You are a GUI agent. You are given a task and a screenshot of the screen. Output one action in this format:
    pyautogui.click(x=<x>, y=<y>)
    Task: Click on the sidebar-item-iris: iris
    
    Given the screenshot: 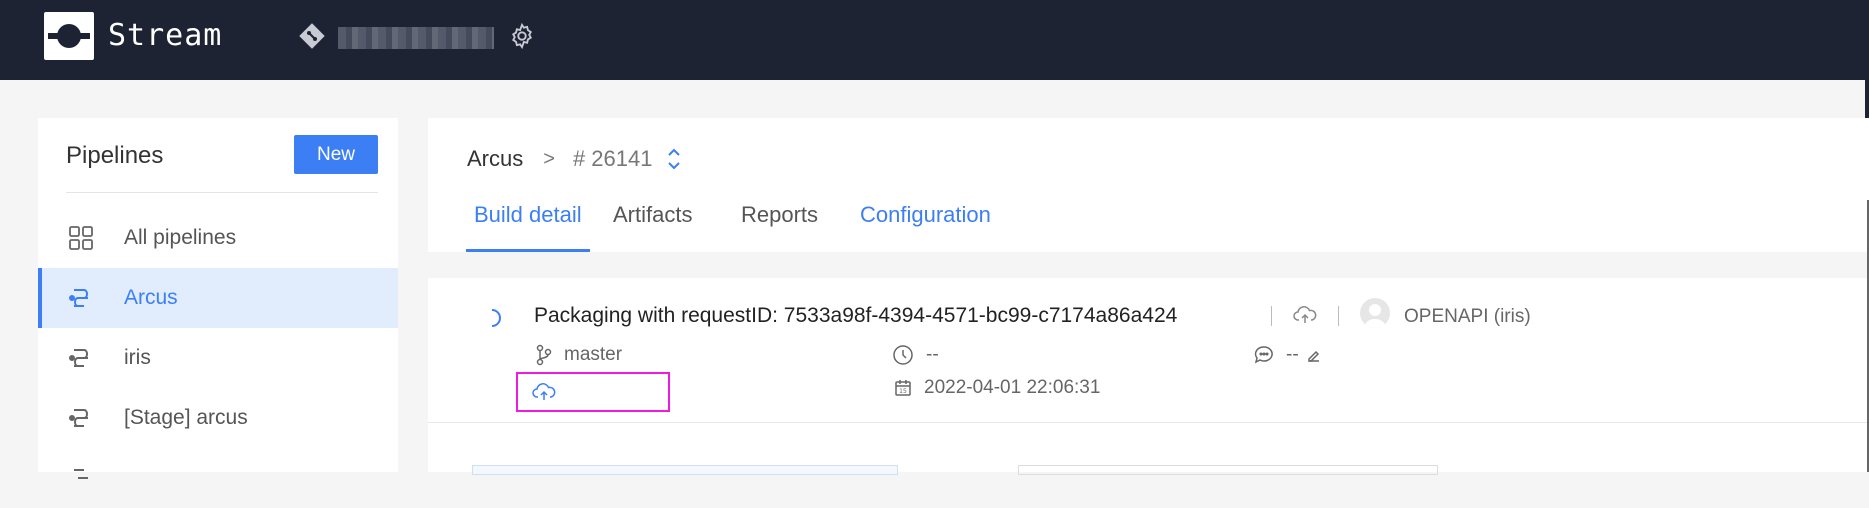 What is the action you would take?
    pyautogui.click(x=218, y=358)
    